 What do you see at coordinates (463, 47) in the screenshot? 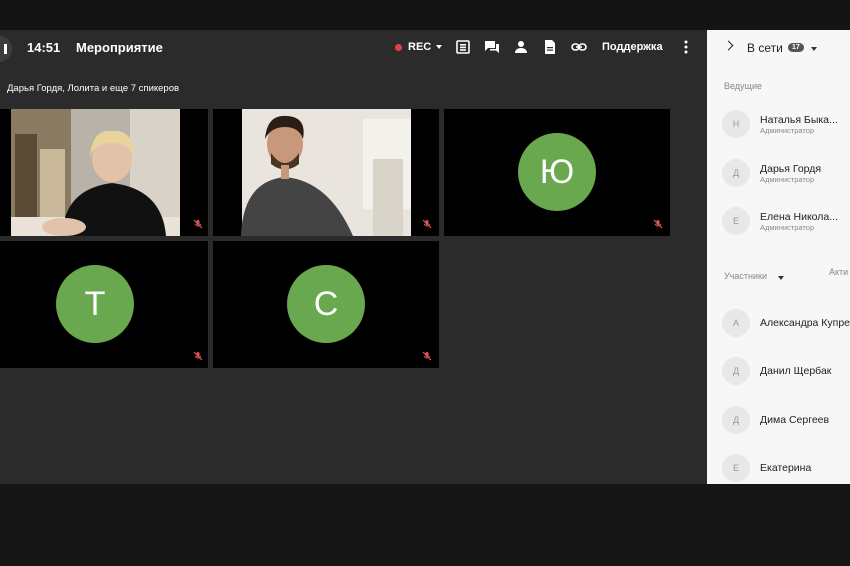
I see `poll-icon` at bounding box center [463, 47].